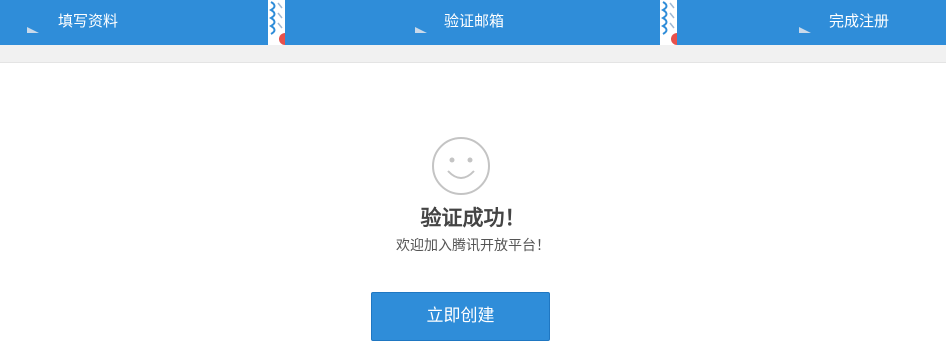  Describe the element at coordinates (460, 316) in the screenshot. I see `create-now-button: 立即创建` at that location.